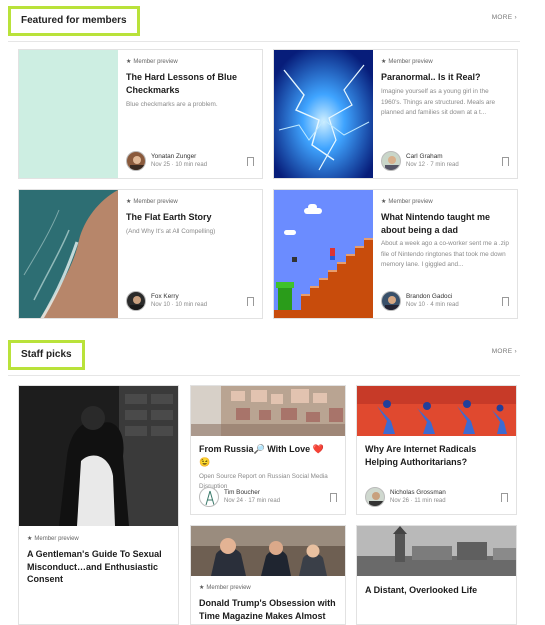 This screenshot has height=625, width=545. Describe the element at coordinates (445, 77) in the screenshot. I see `card-title: Paranormal.. Is it Real?` at that location.